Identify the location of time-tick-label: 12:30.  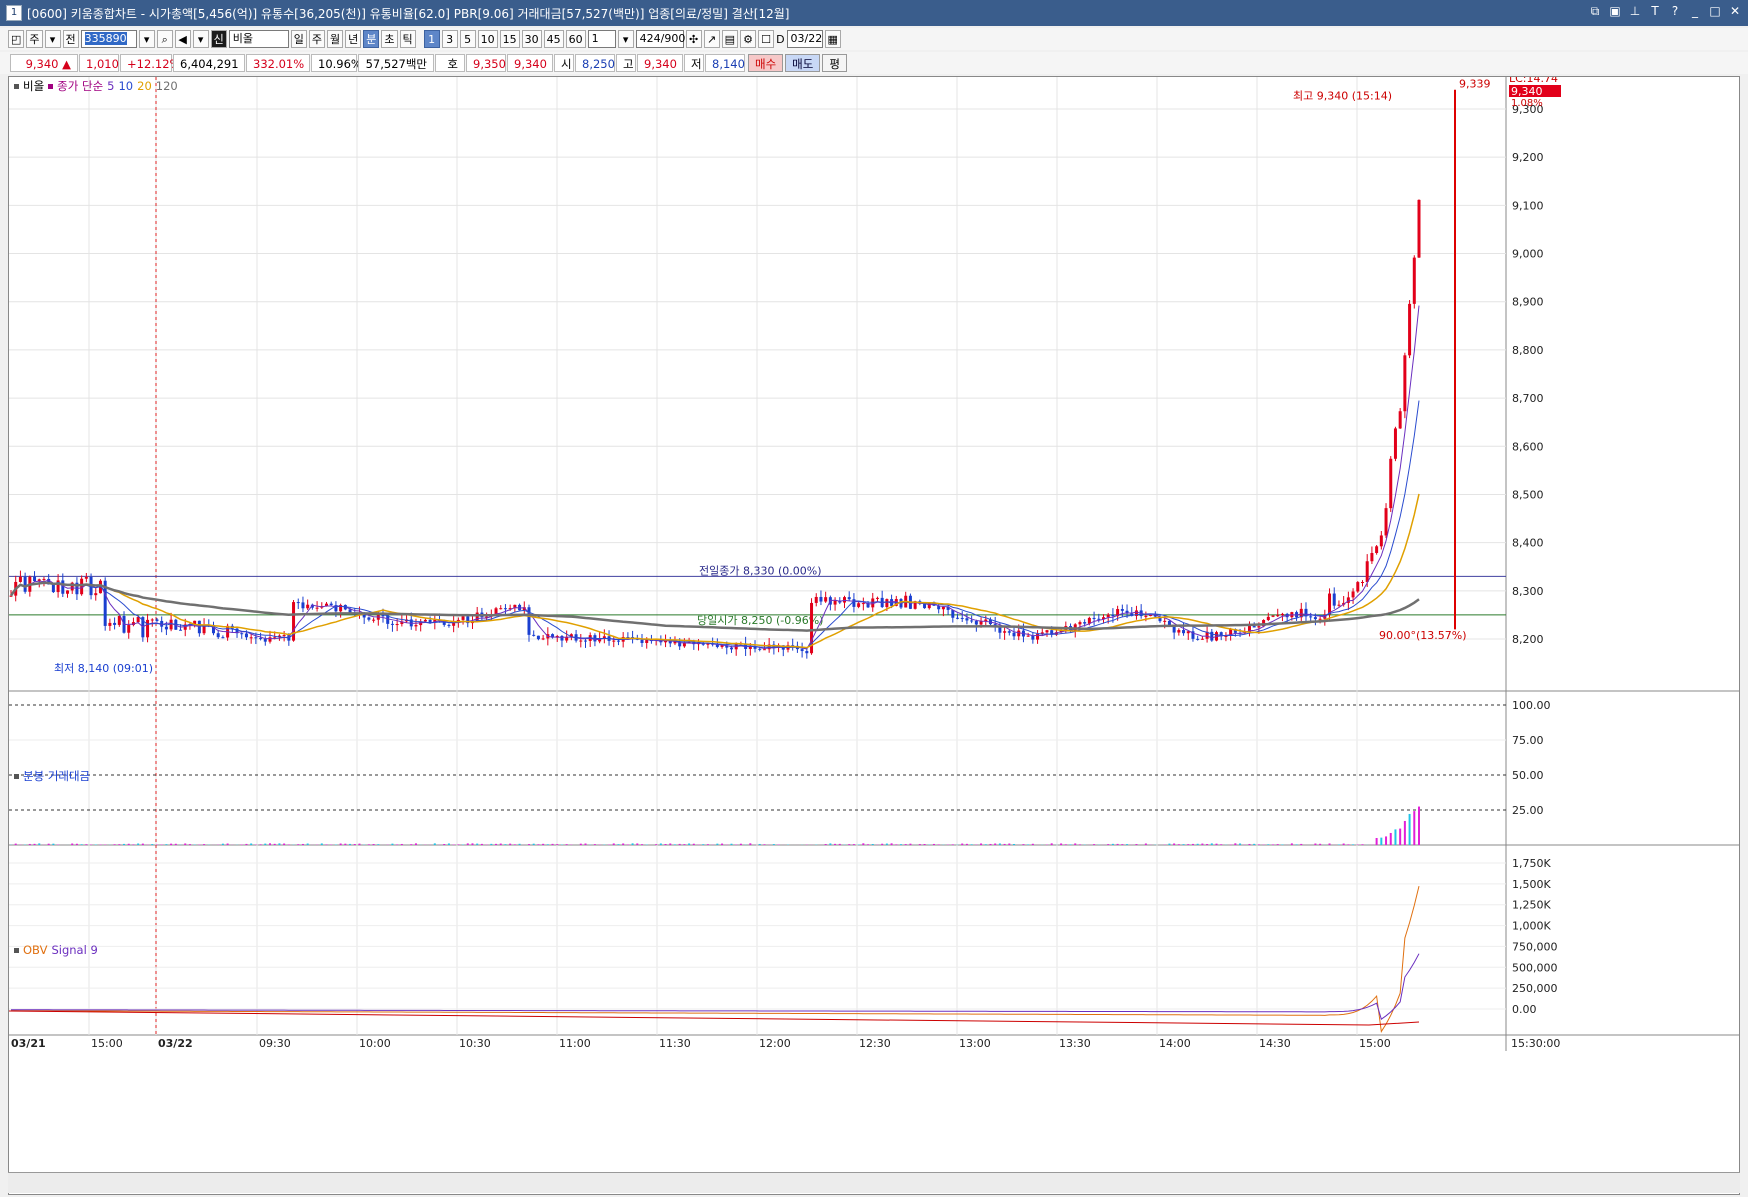
(875, 1043).